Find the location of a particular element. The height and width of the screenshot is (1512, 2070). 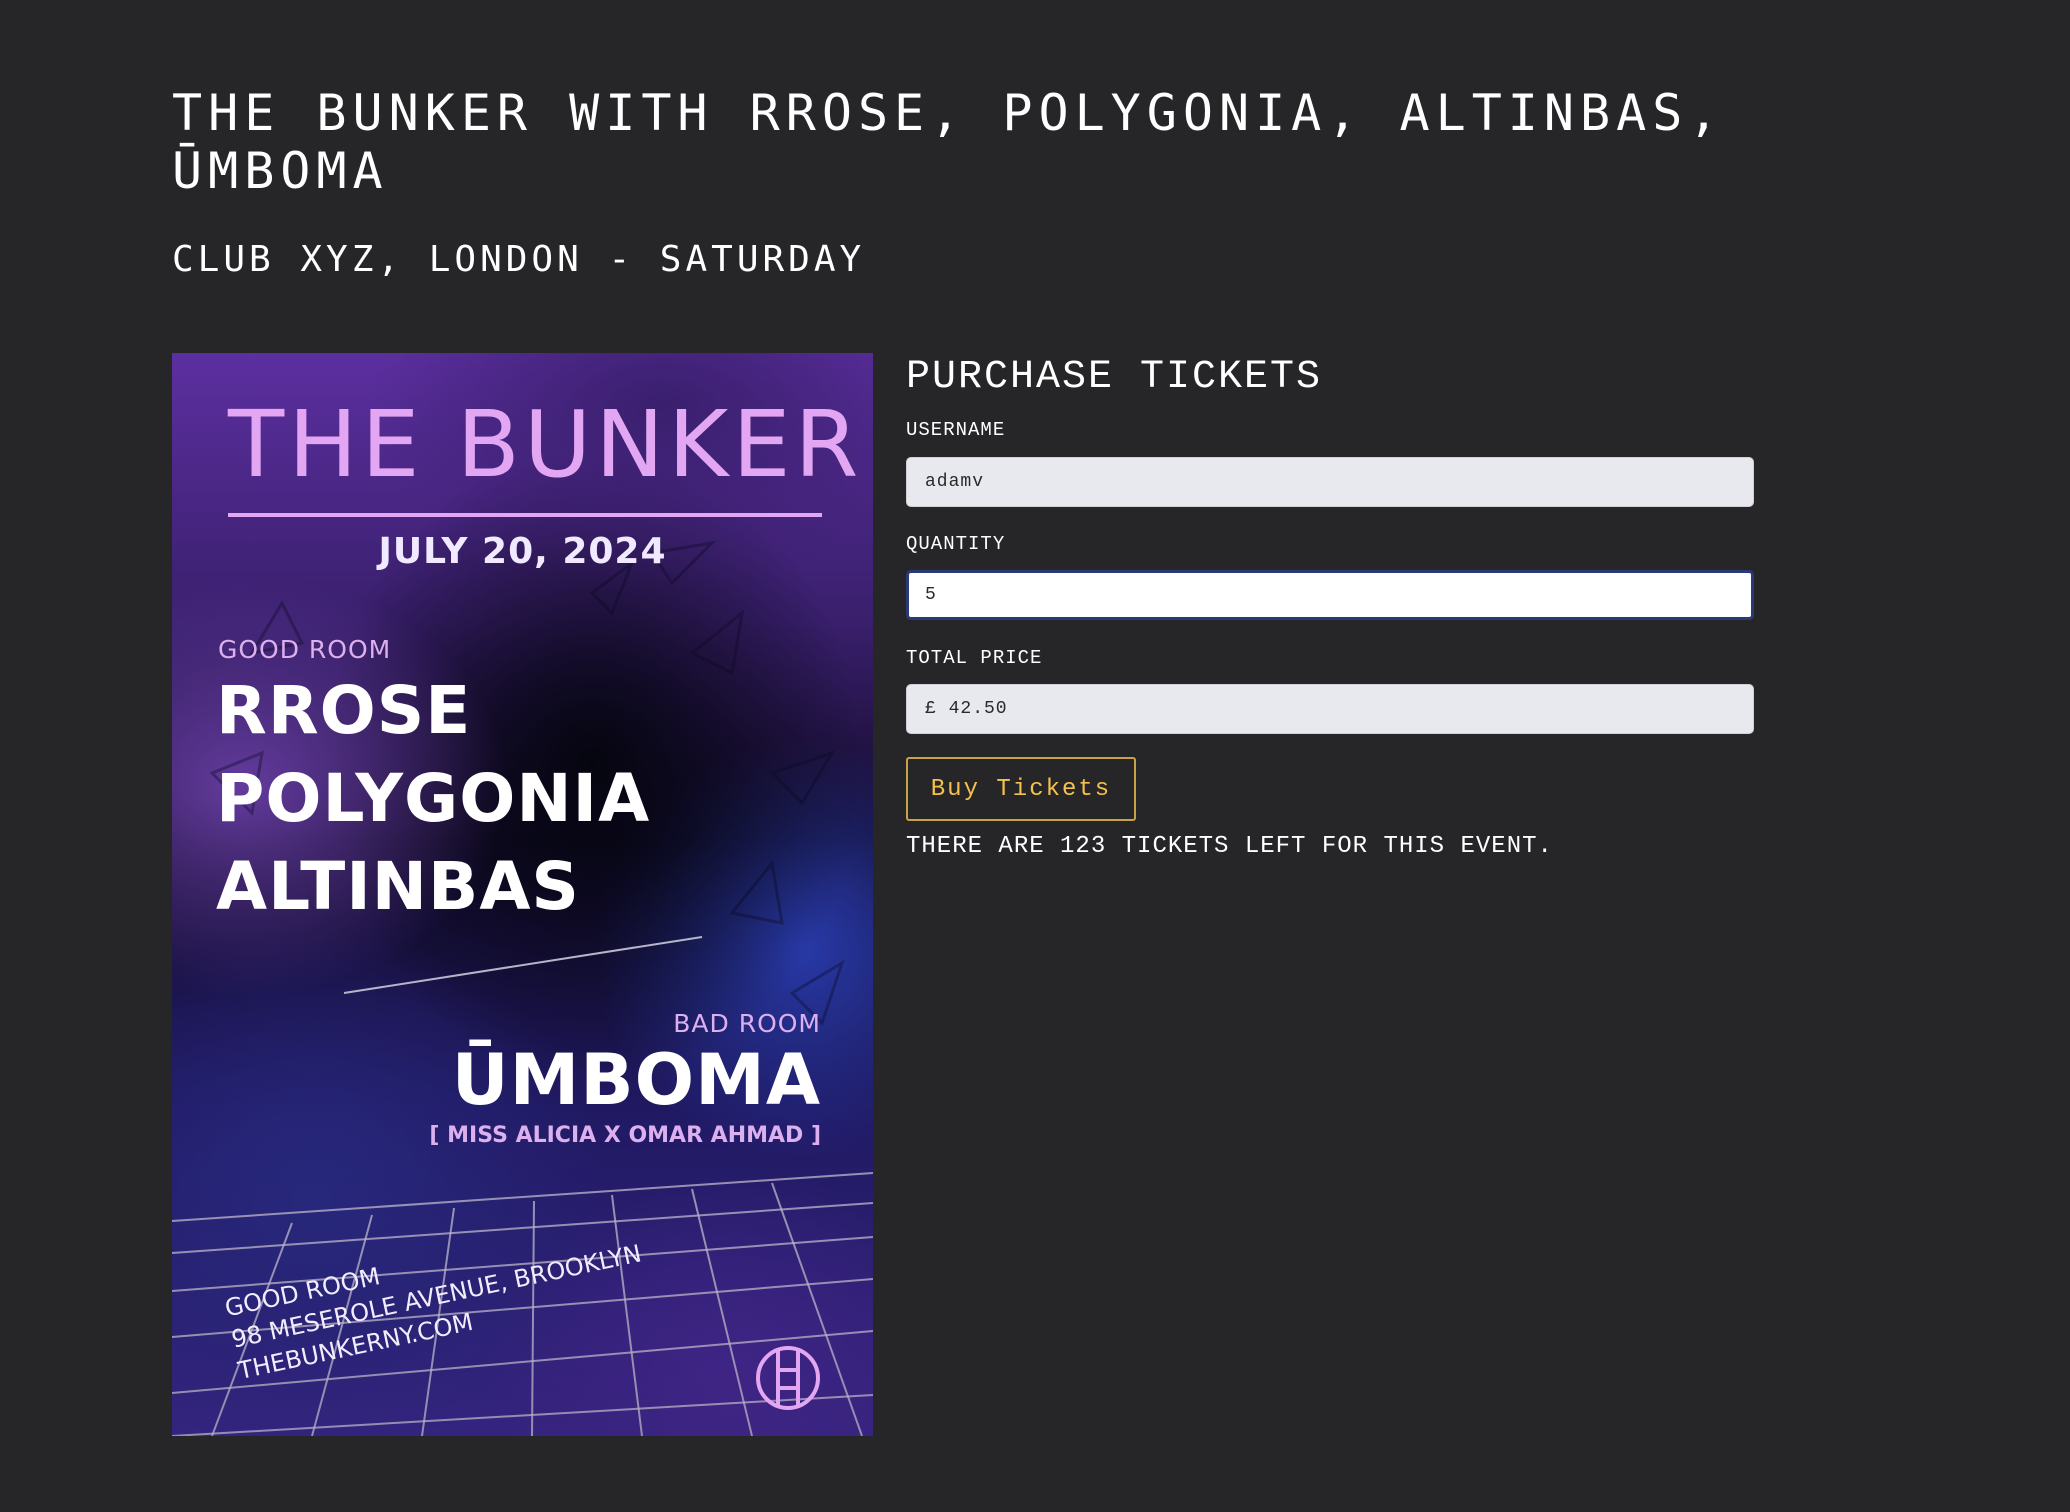

username-label: USERNAME is located at coordinates (956, 430).